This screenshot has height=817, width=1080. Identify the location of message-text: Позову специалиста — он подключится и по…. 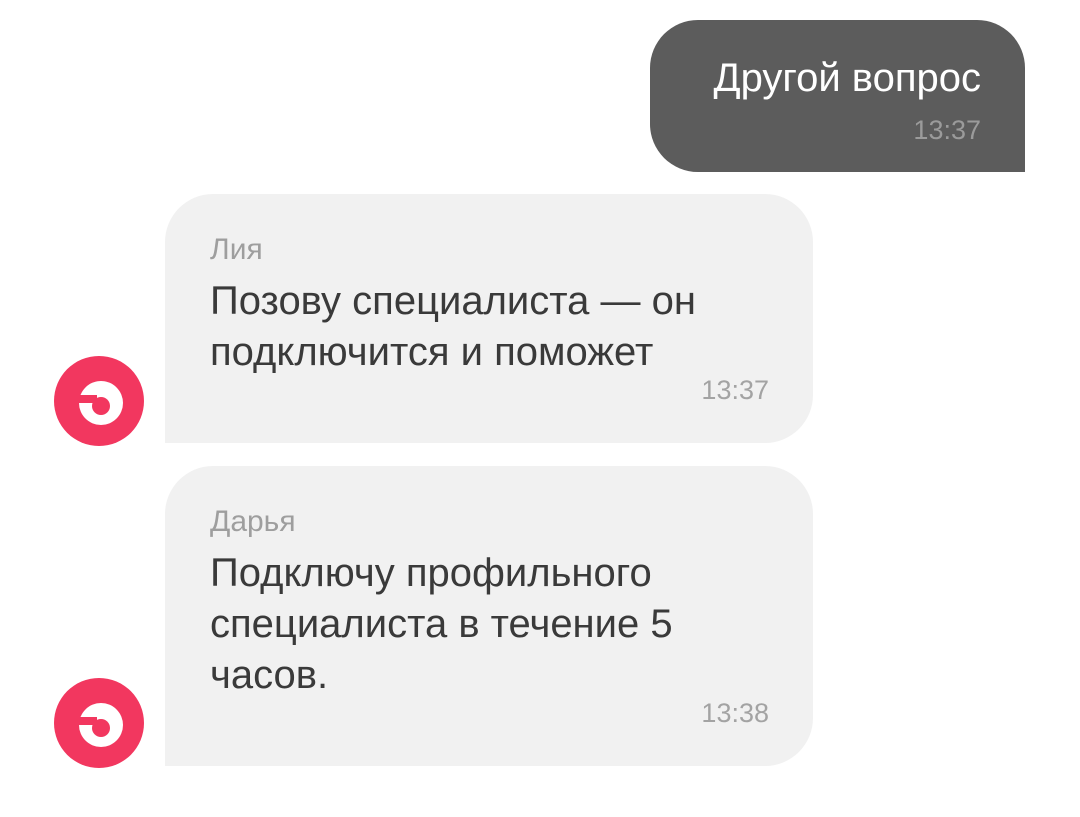
(453, 326).